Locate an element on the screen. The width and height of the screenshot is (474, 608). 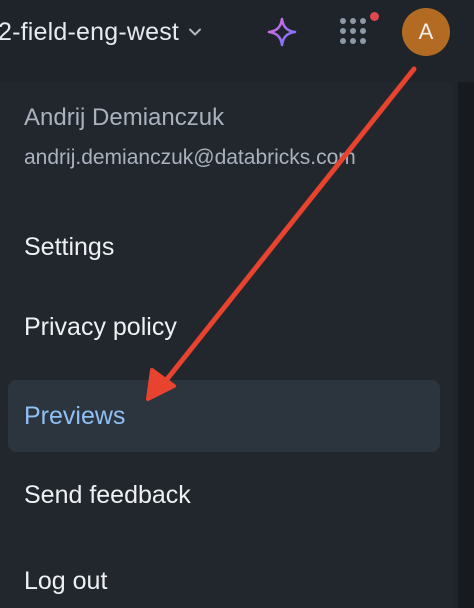
top-bar: 2-field-eng-west A is located at coordinates (237, 33).